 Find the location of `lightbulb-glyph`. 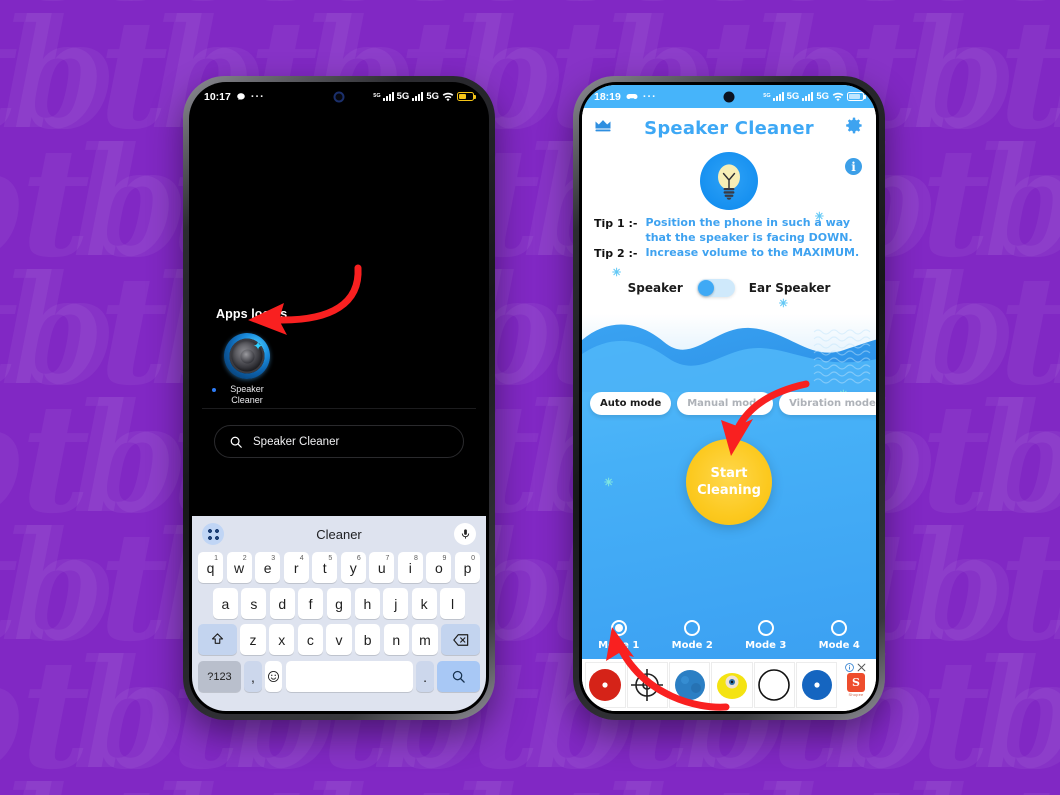

lightbulb-glyph is located at coordinates (729, 182).